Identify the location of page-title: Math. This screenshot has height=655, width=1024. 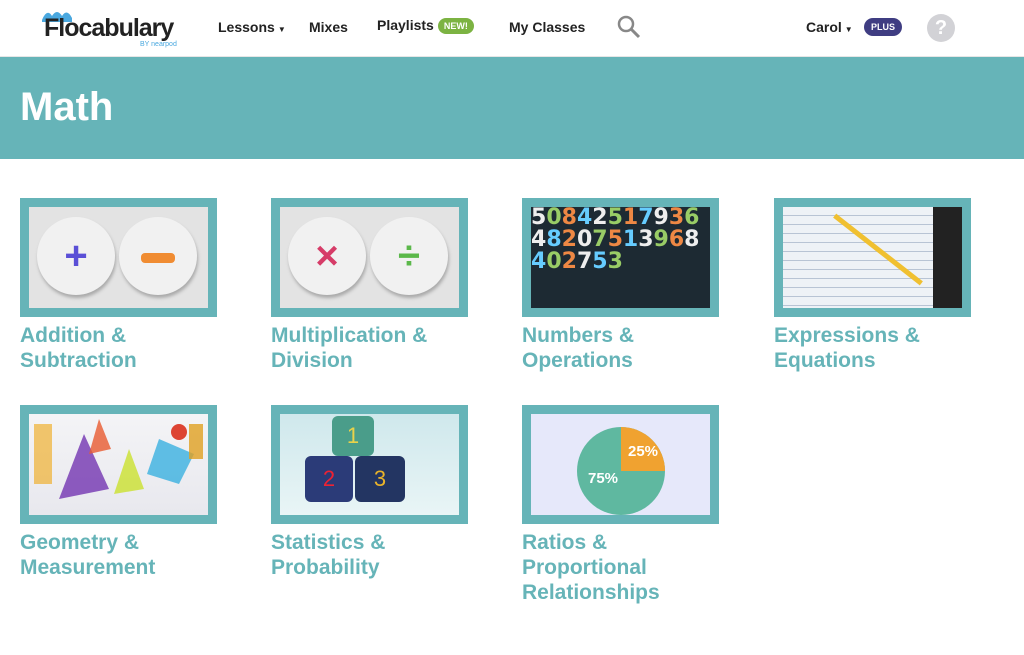
(67, 107).